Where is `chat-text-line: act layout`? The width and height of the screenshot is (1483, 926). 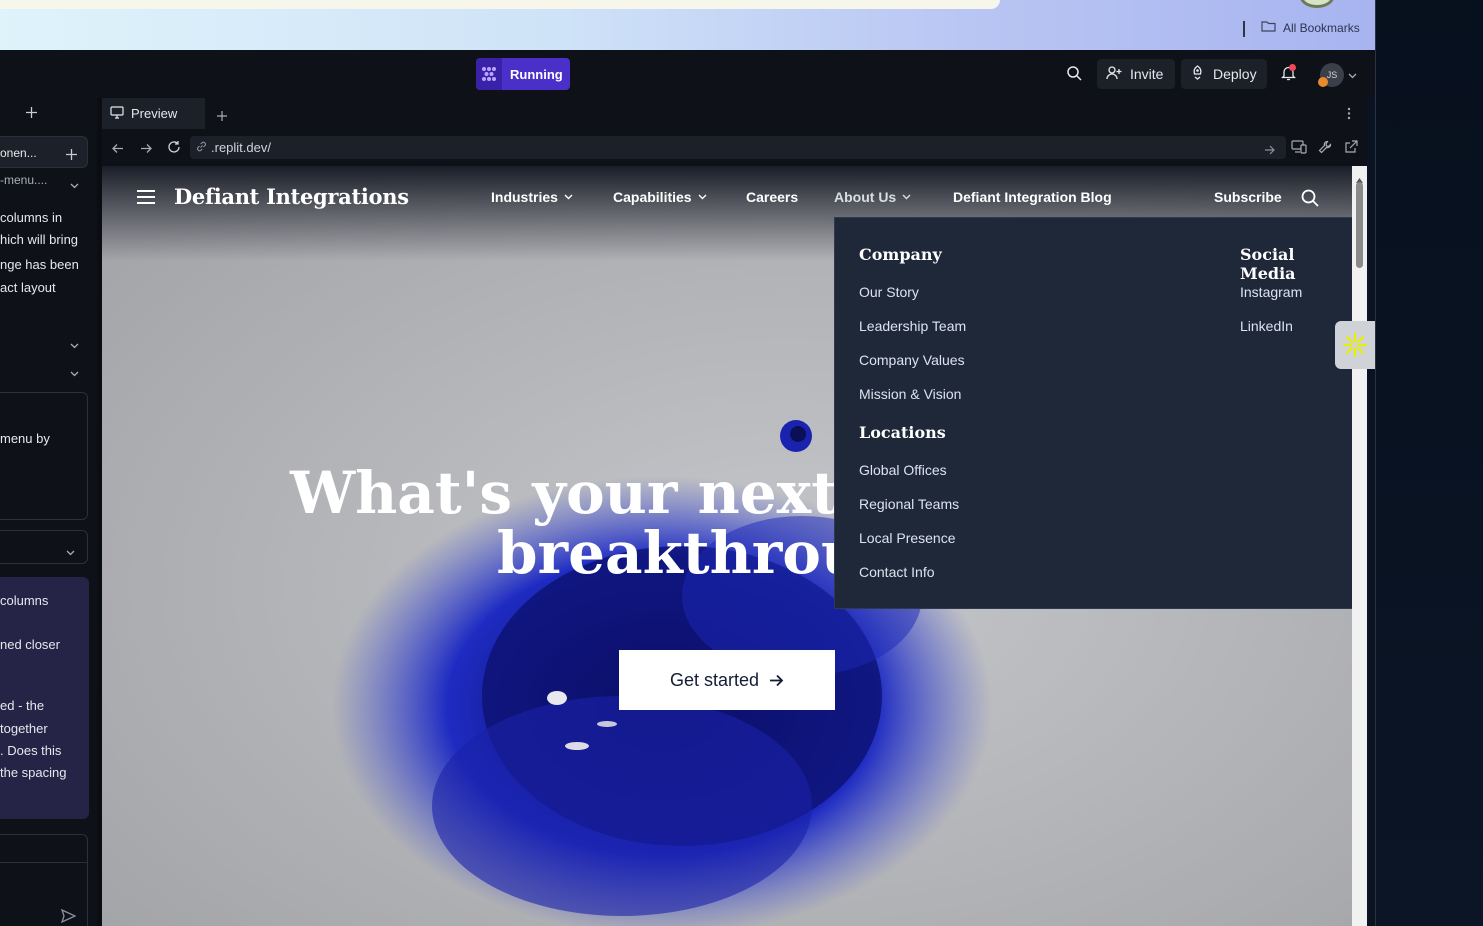
chat-text-line: act layout is located at coordinates (28, 287).